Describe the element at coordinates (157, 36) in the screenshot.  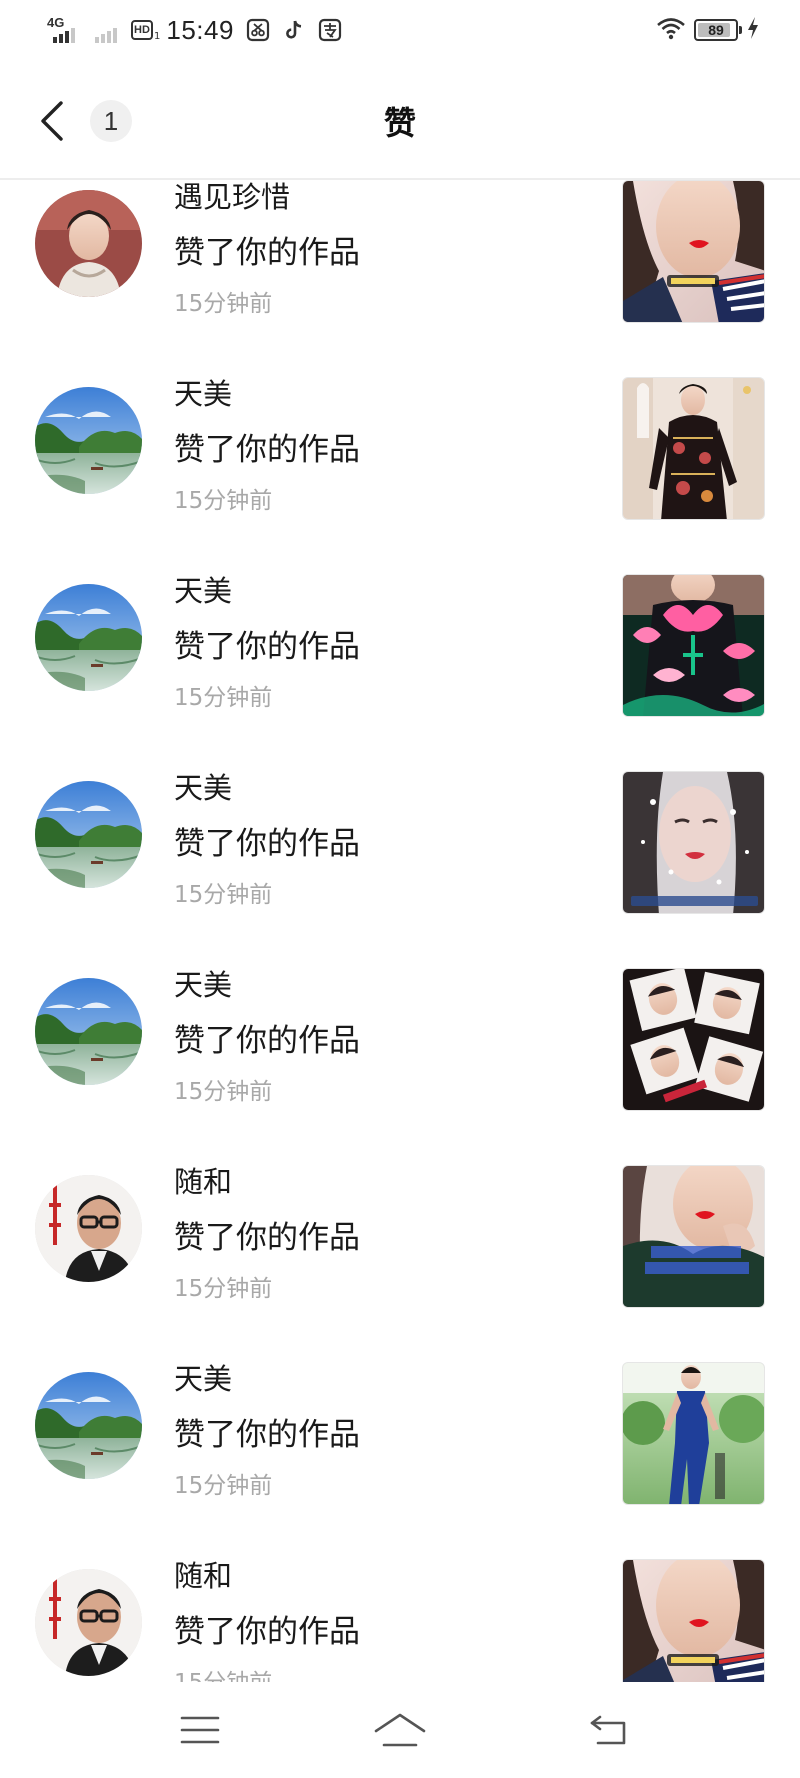
I see `hd-sub-label: 1` at that location.